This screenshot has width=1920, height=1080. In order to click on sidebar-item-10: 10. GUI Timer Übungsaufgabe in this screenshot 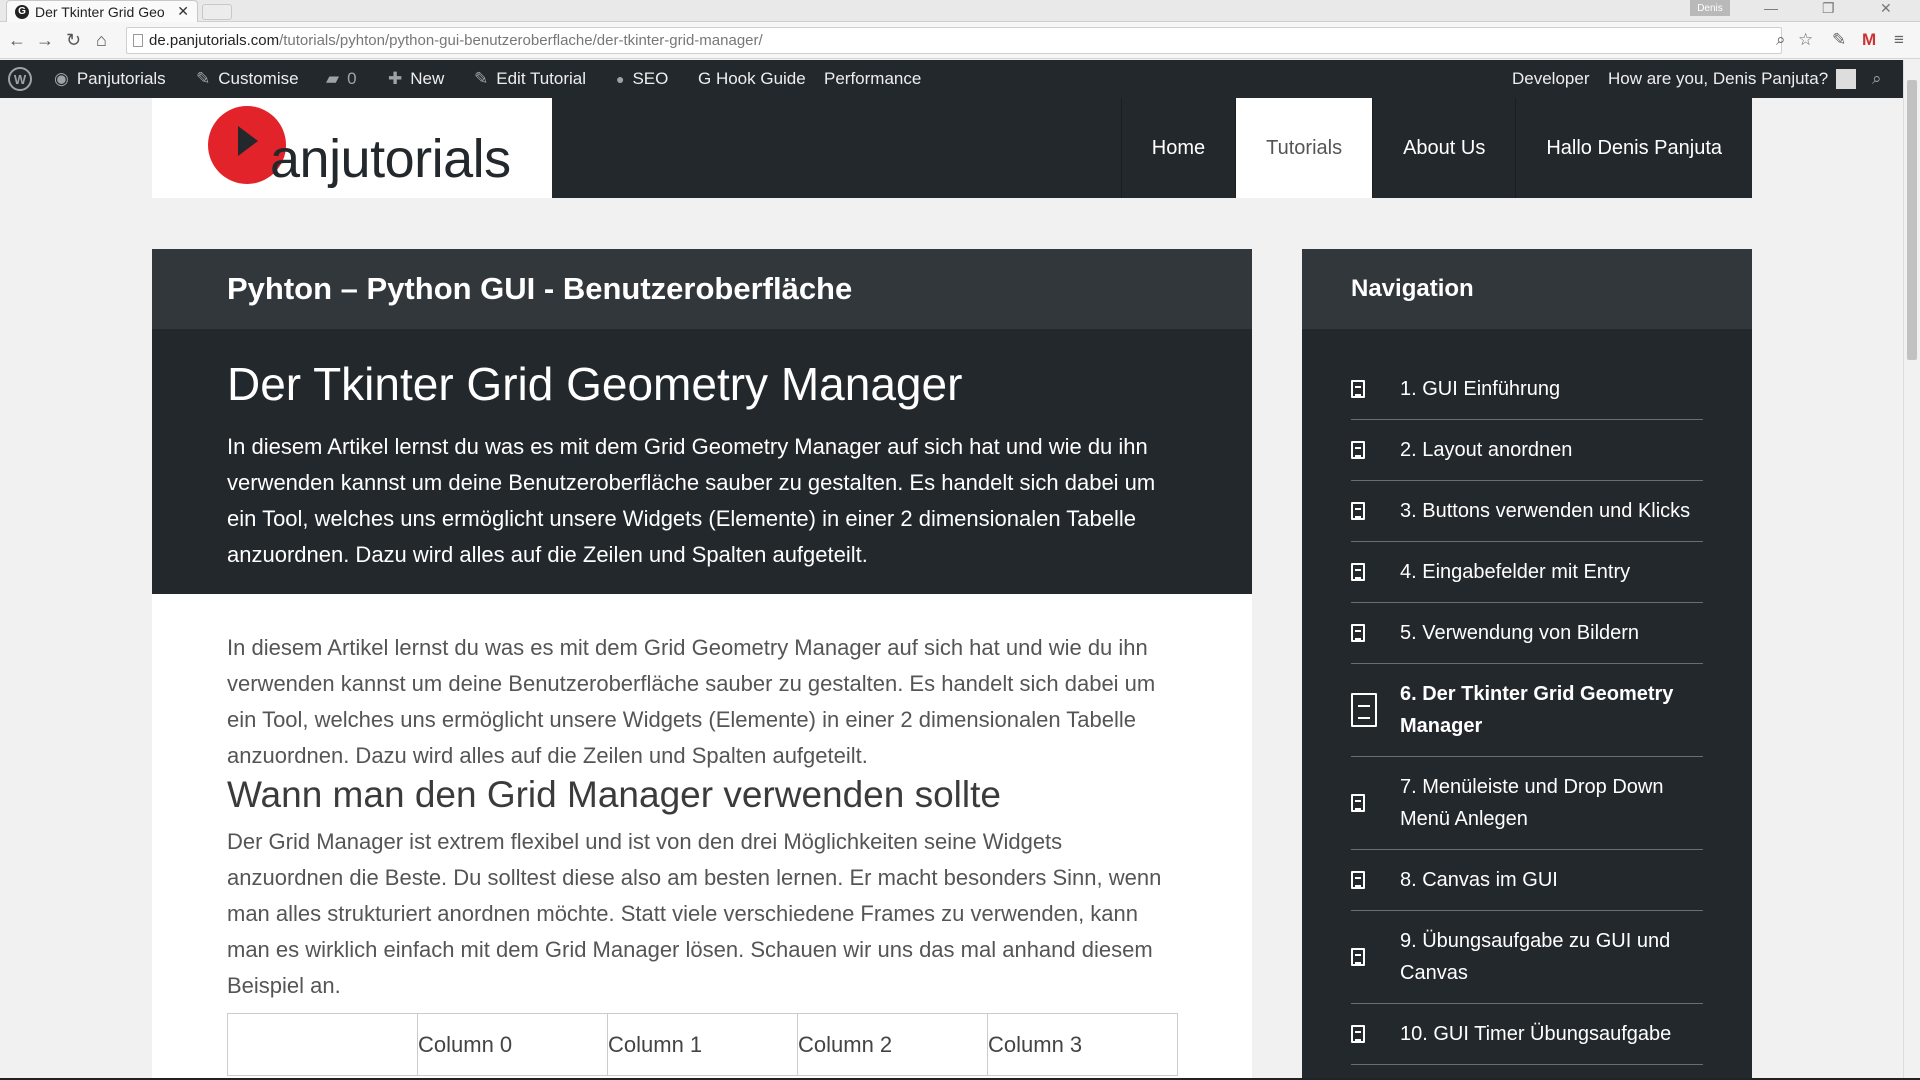, I will do `click(1527, 1034)`.